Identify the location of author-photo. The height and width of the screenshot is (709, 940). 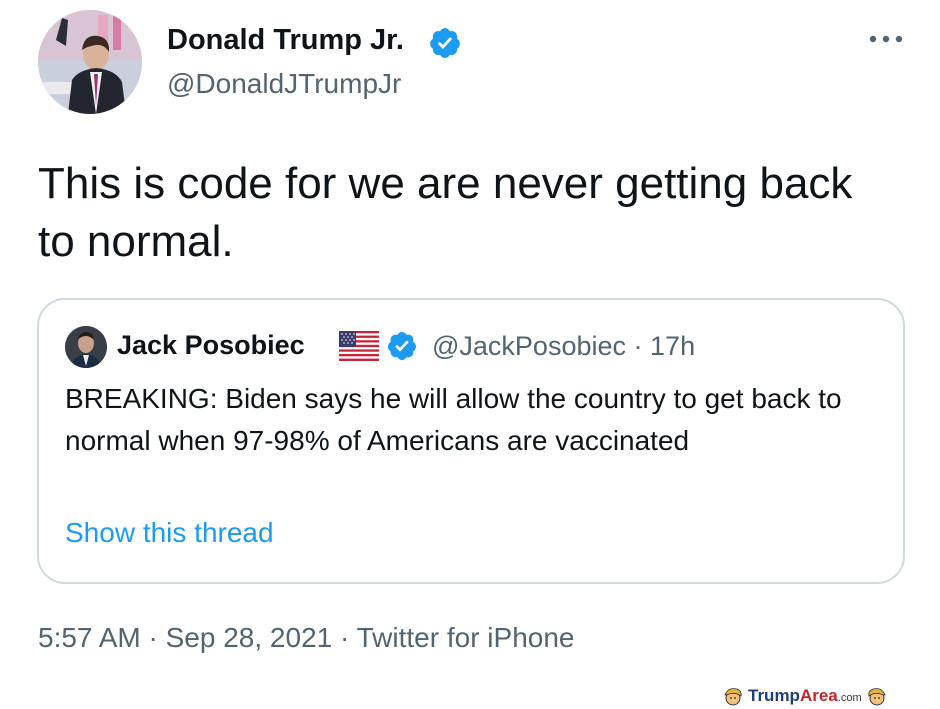
(90, 62).